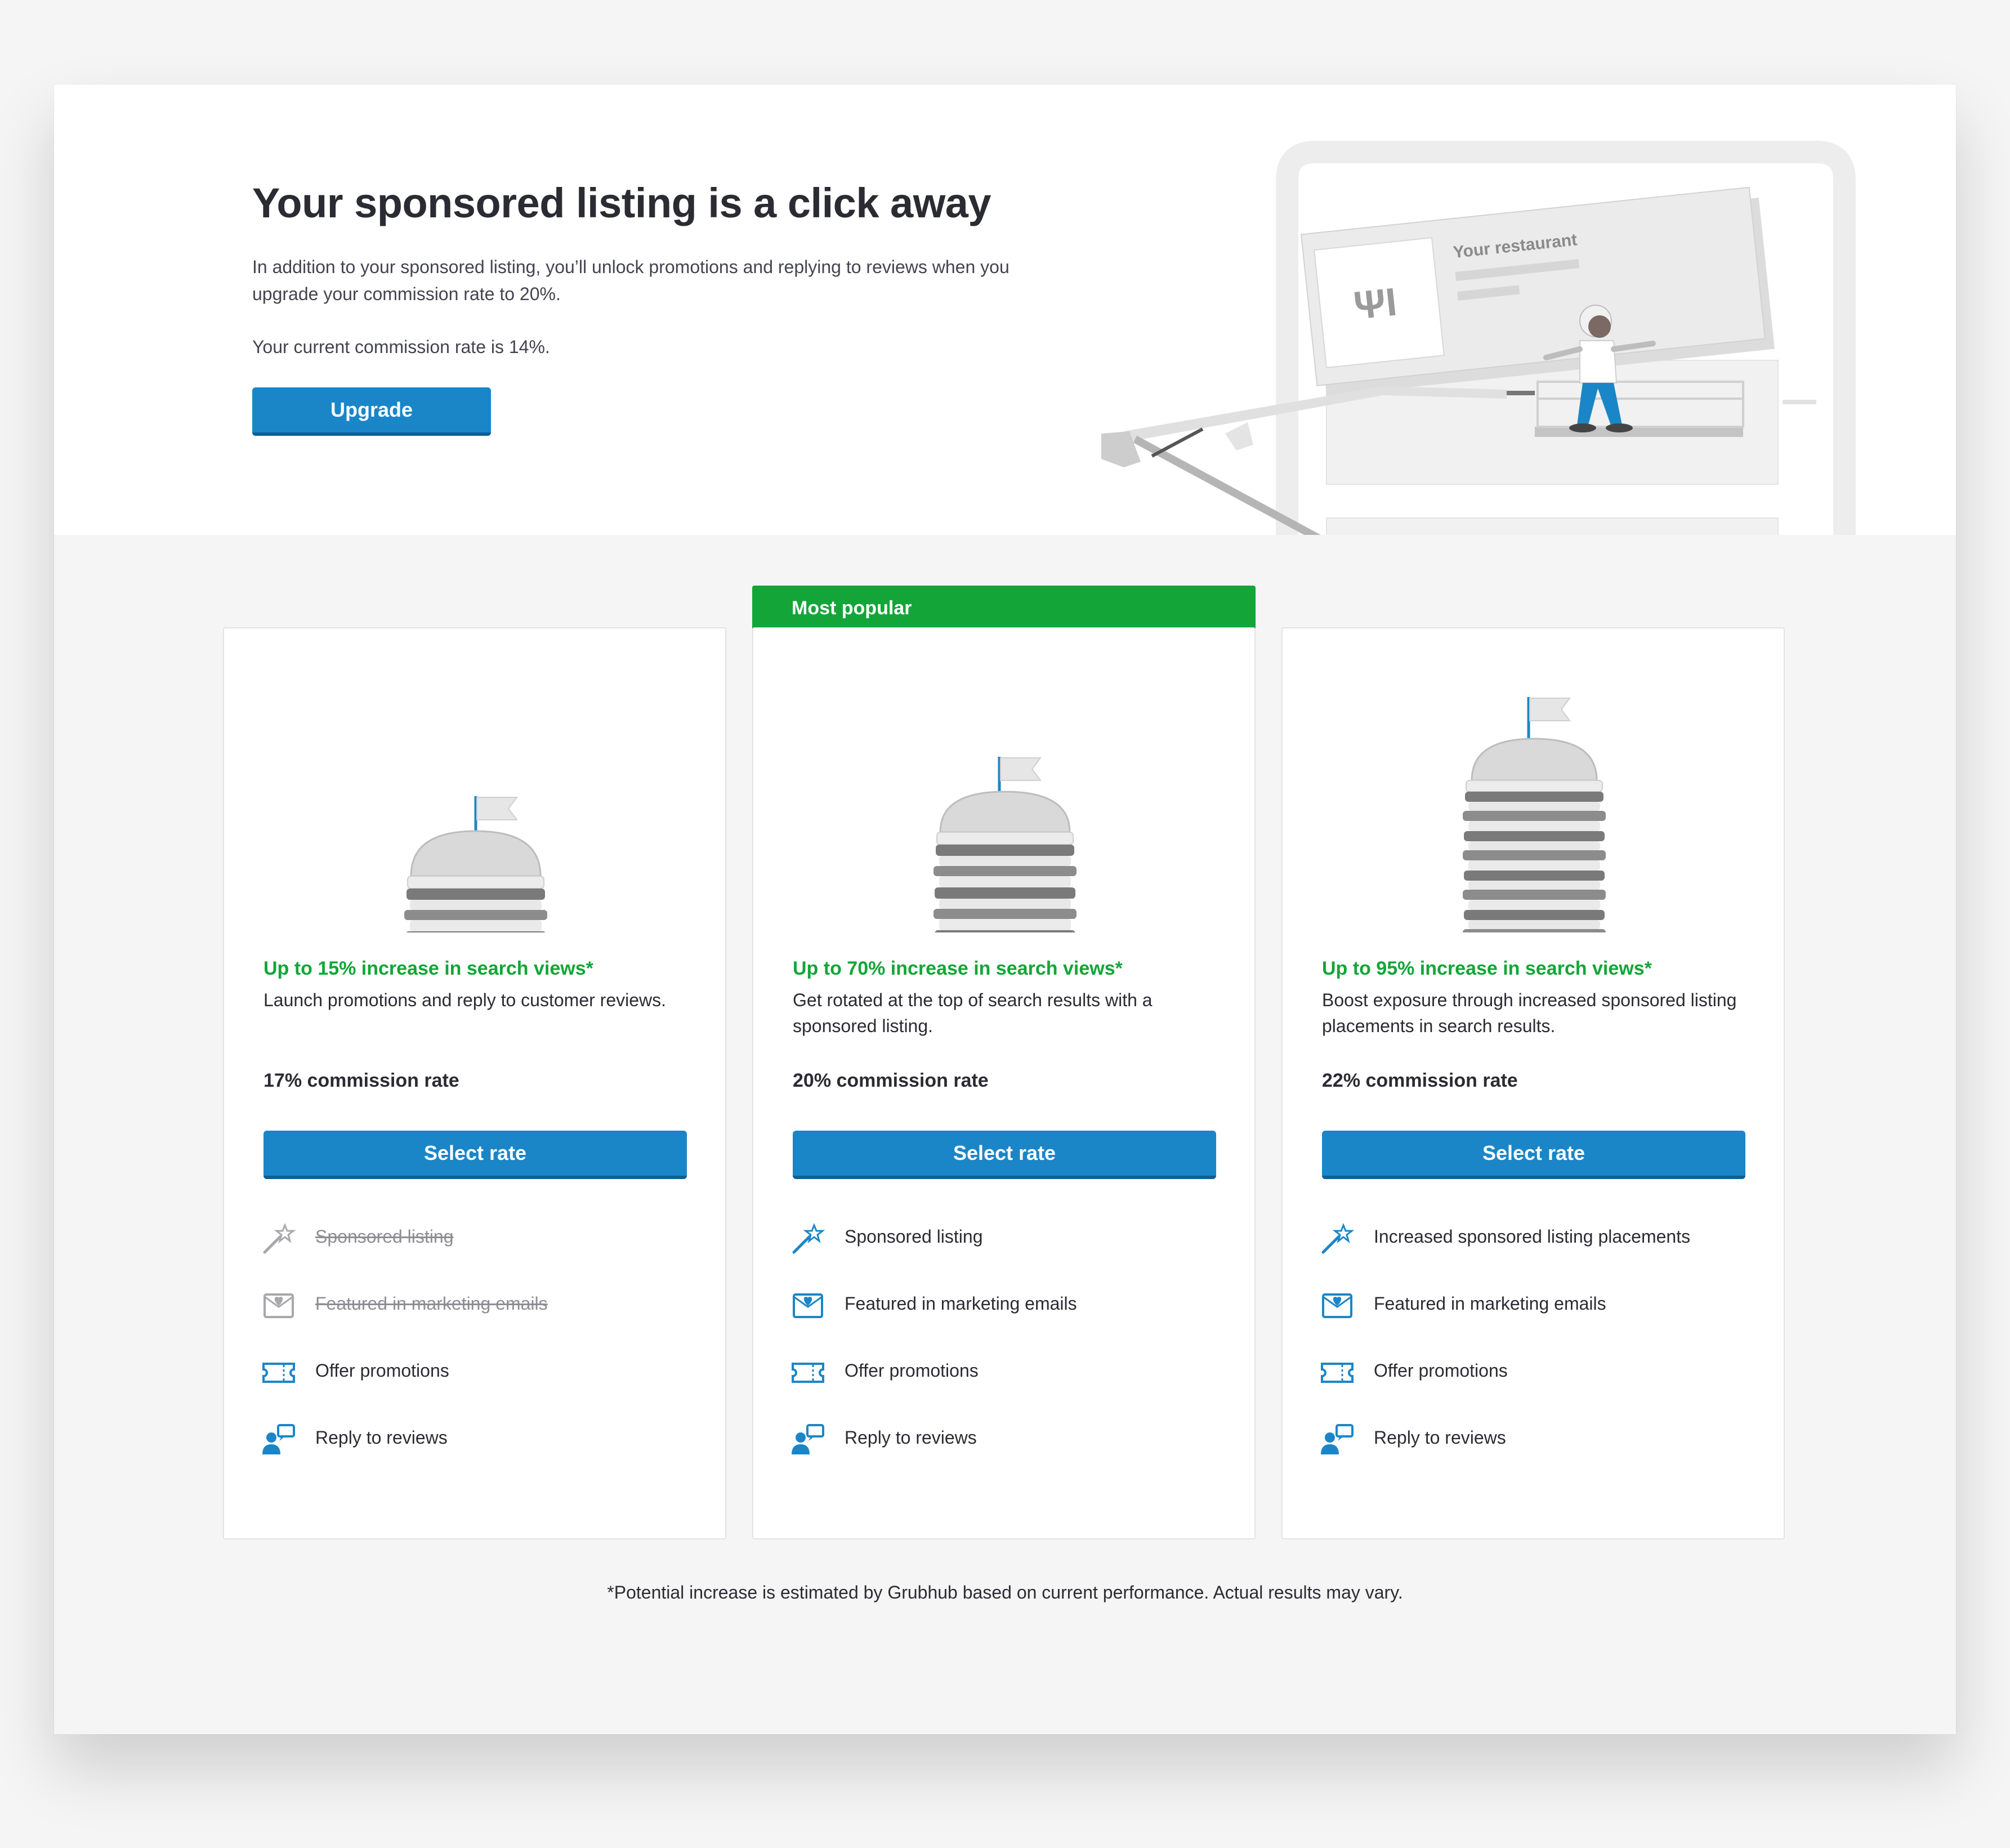 The height and width of the screenshot is (1848, 2010). What do you see at coordinates (371, 412) in the screenshot?
I see `upgrade-button: Upgrade` at bounding box center [371, 412].